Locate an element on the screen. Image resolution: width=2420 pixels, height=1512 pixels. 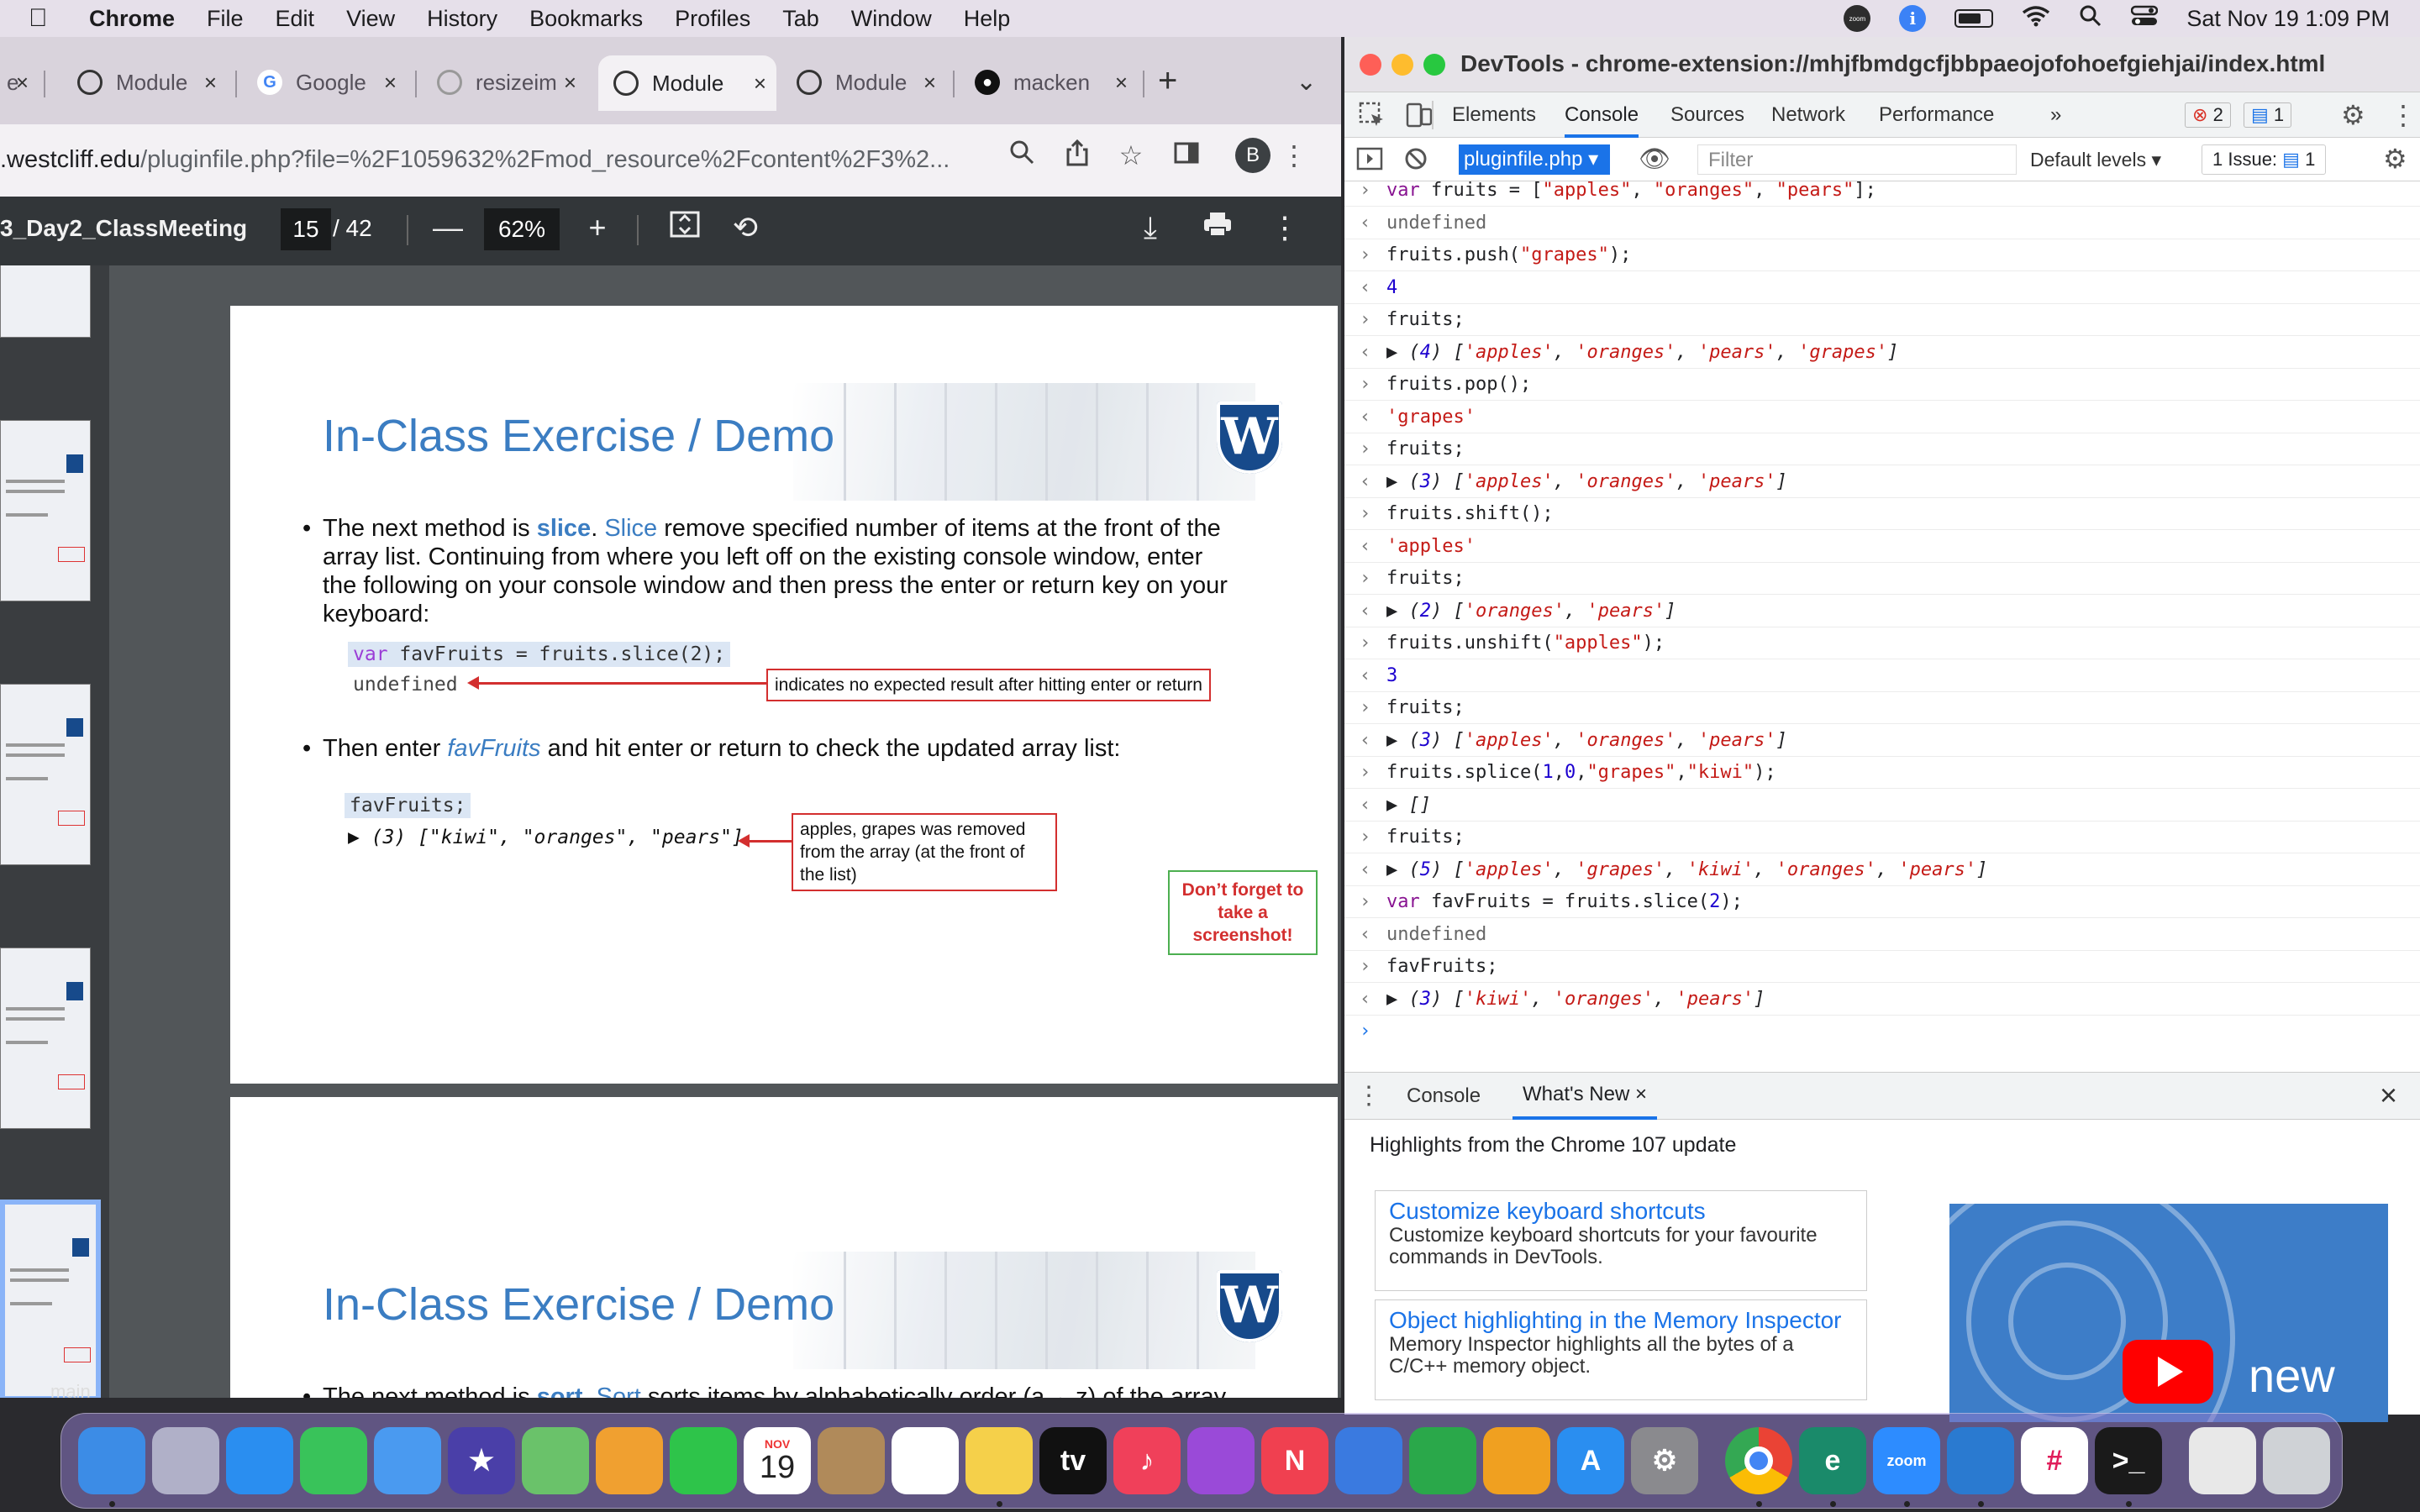
battery-icon is located at coordinates (1974, 18).